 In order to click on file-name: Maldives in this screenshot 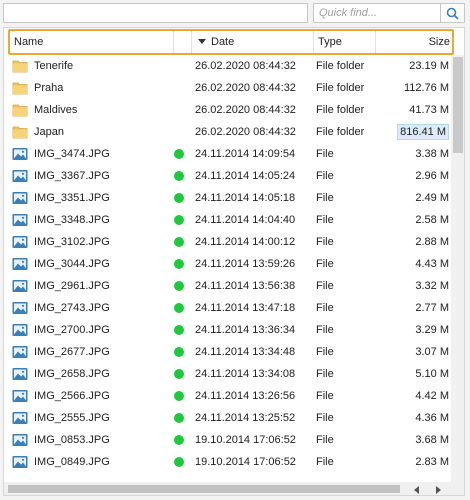, I will do `click(56, 110)`.